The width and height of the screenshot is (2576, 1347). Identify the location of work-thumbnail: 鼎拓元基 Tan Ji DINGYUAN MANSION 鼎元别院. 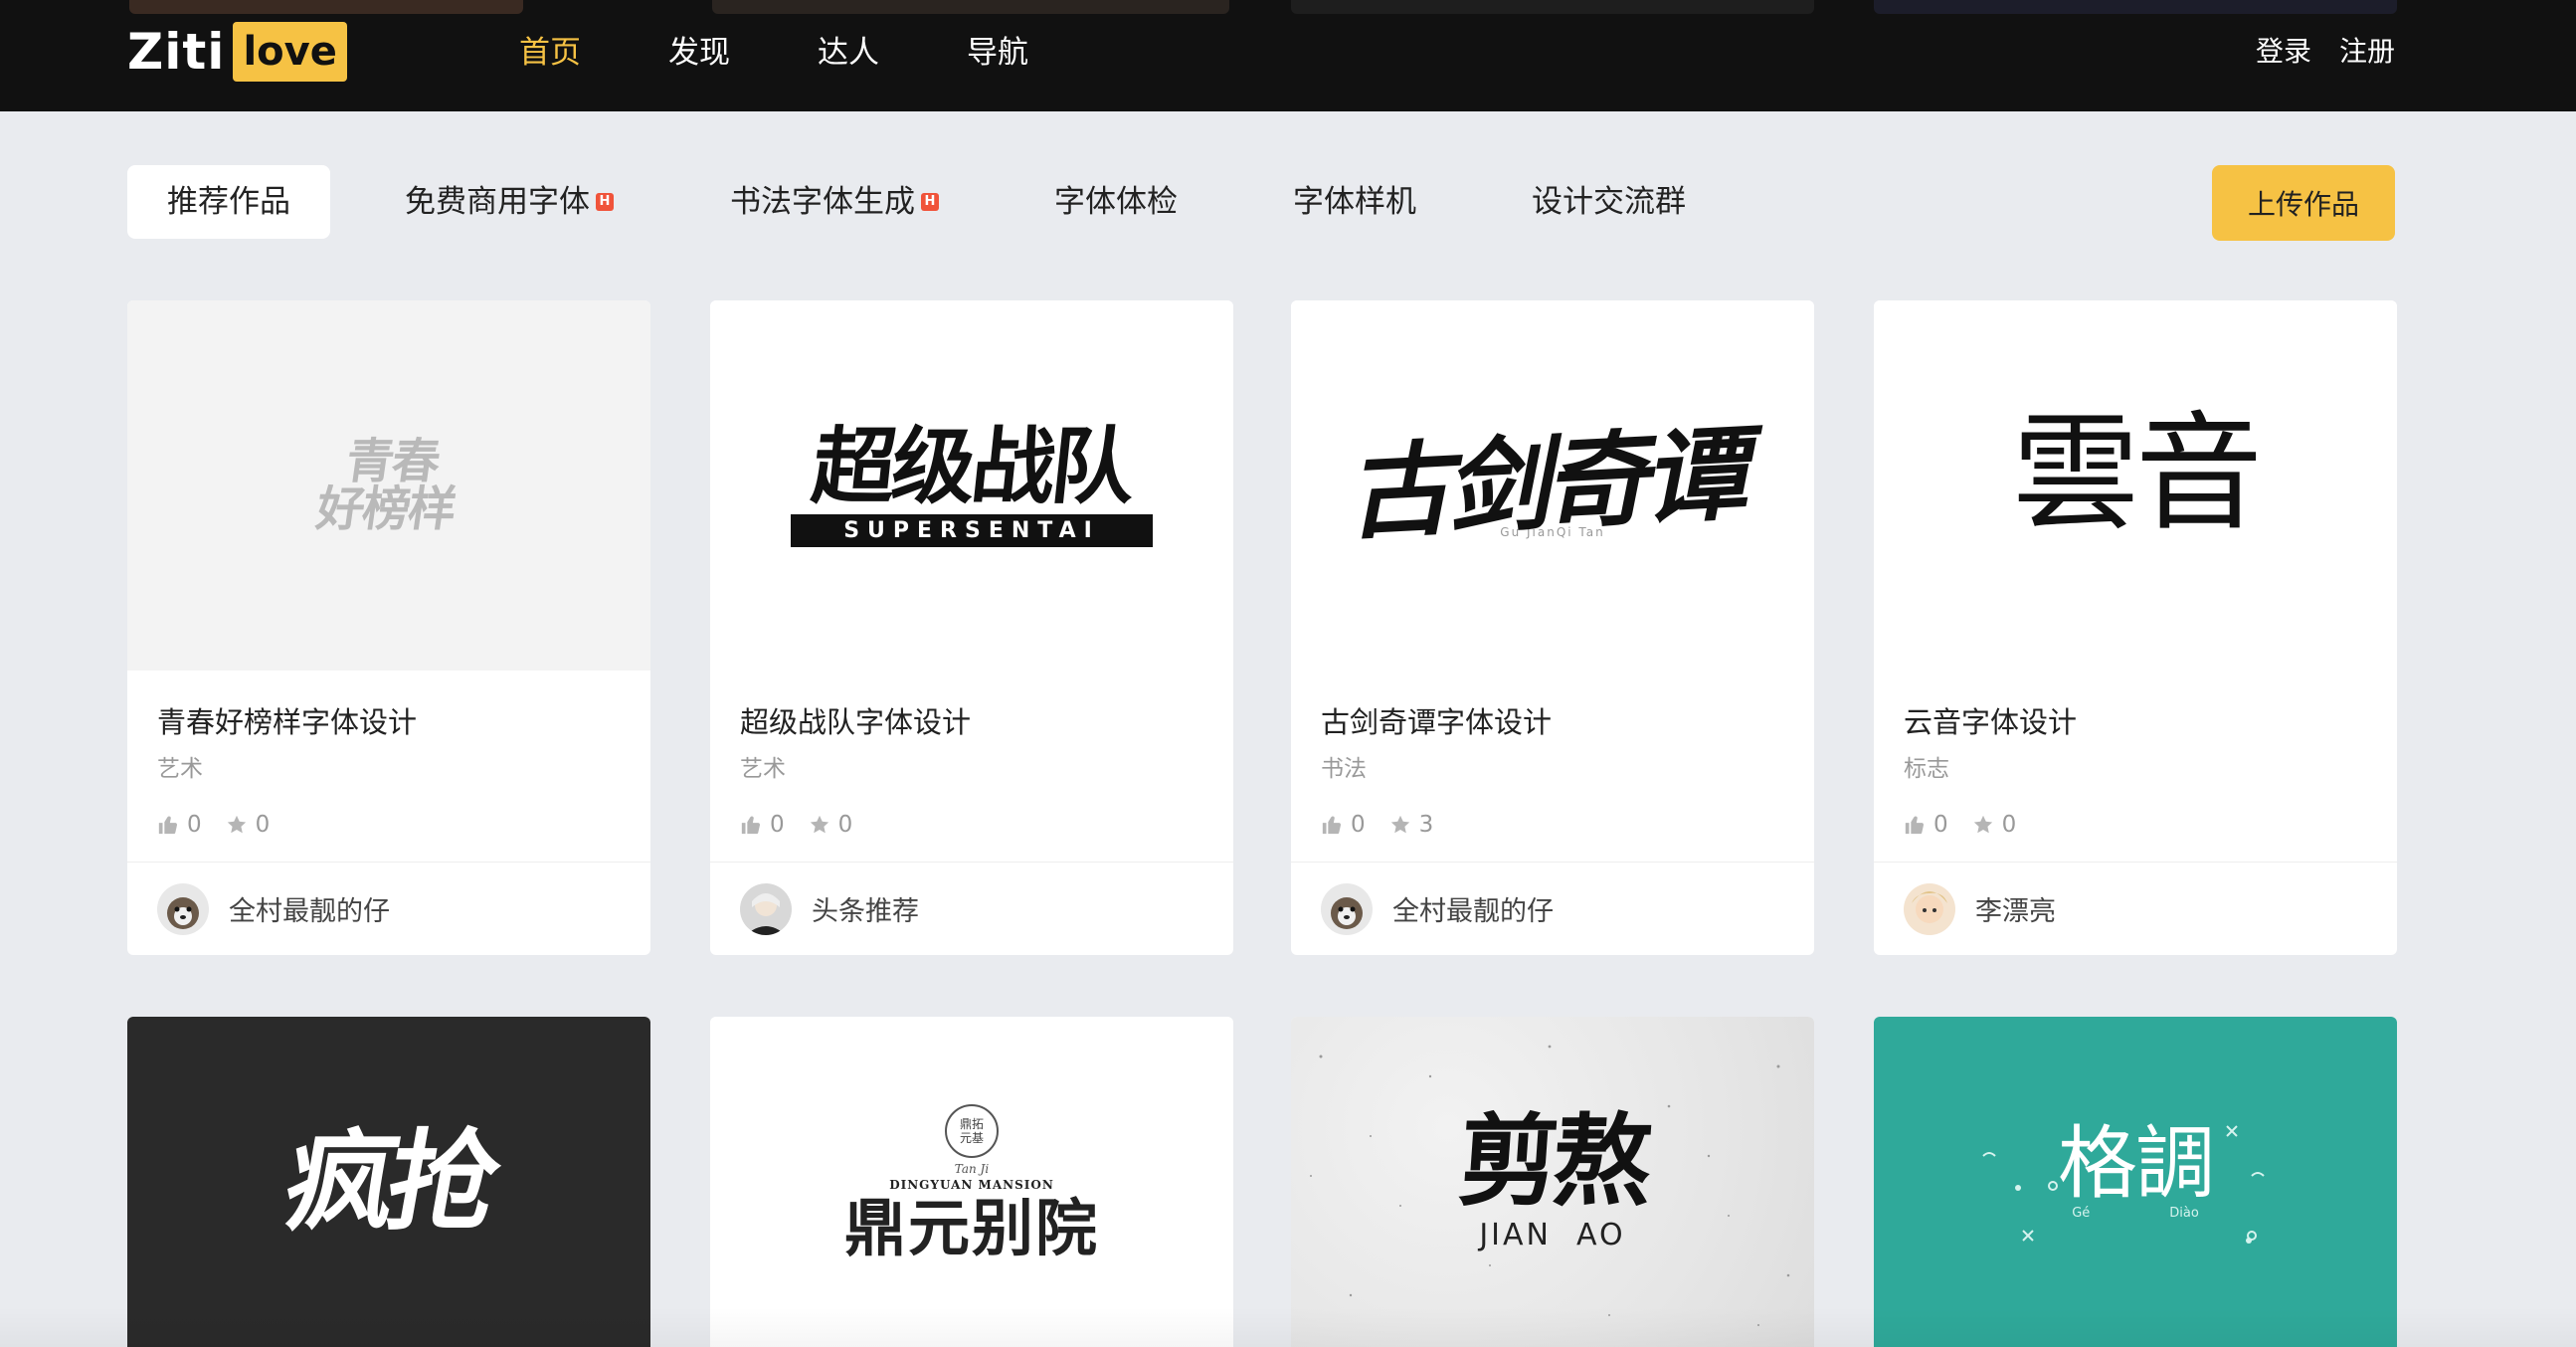
(971, 1182).